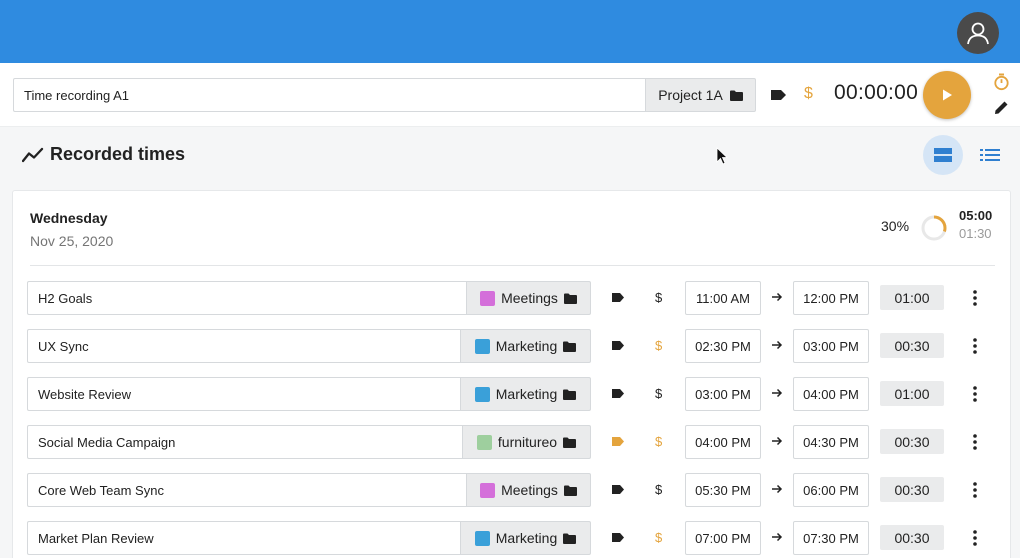  I want to click on start-timer-button, so click(947, 95).